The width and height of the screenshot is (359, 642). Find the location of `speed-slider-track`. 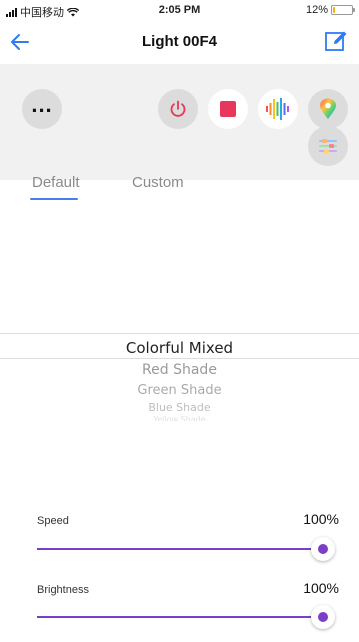

speed-slider-track is located at coordinates (180, 549).